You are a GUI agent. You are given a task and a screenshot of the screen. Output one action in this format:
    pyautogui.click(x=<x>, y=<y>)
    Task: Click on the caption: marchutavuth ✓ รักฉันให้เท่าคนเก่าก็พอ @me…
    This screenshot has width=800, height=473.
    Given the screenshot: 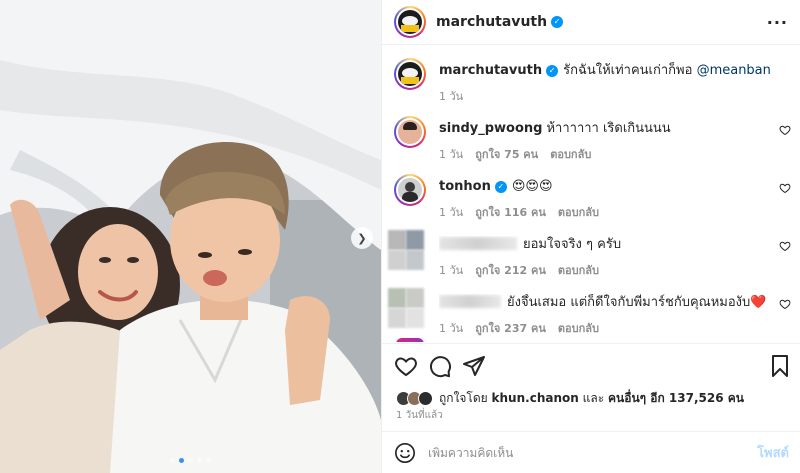 What is the action you would take?
    pyautogui.click(x=591, y=75)
    